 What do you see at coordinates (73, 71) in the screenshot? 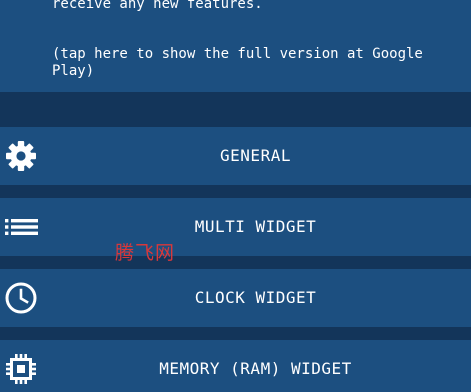
I see `notice-line-3: Play)` at bounding box center [73, 71].